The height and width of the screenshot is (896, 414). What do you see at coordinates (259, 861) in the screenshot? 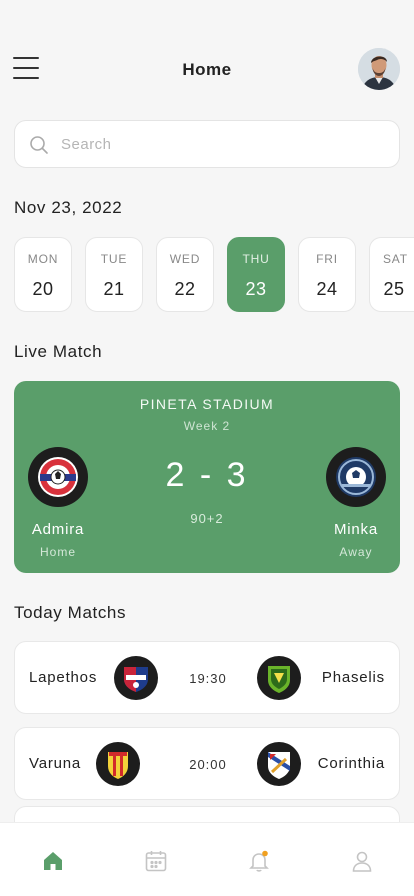
I see `bell-icon` at bounding box center [259, 861].